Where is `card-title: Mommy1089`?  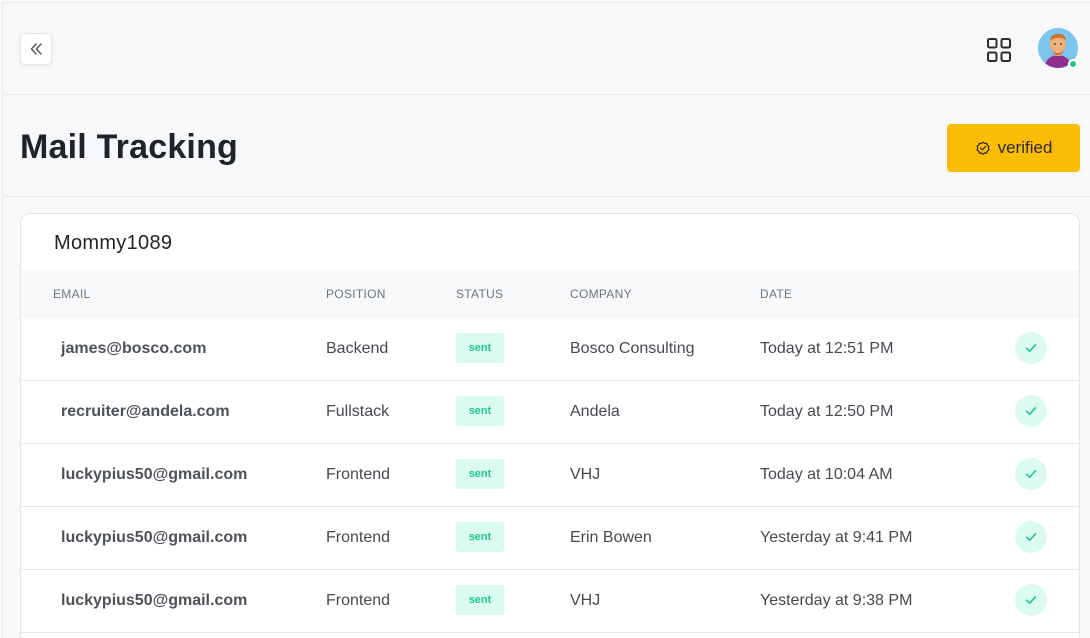
card-title: Mommy1089 is located at coordinates (113, 243).